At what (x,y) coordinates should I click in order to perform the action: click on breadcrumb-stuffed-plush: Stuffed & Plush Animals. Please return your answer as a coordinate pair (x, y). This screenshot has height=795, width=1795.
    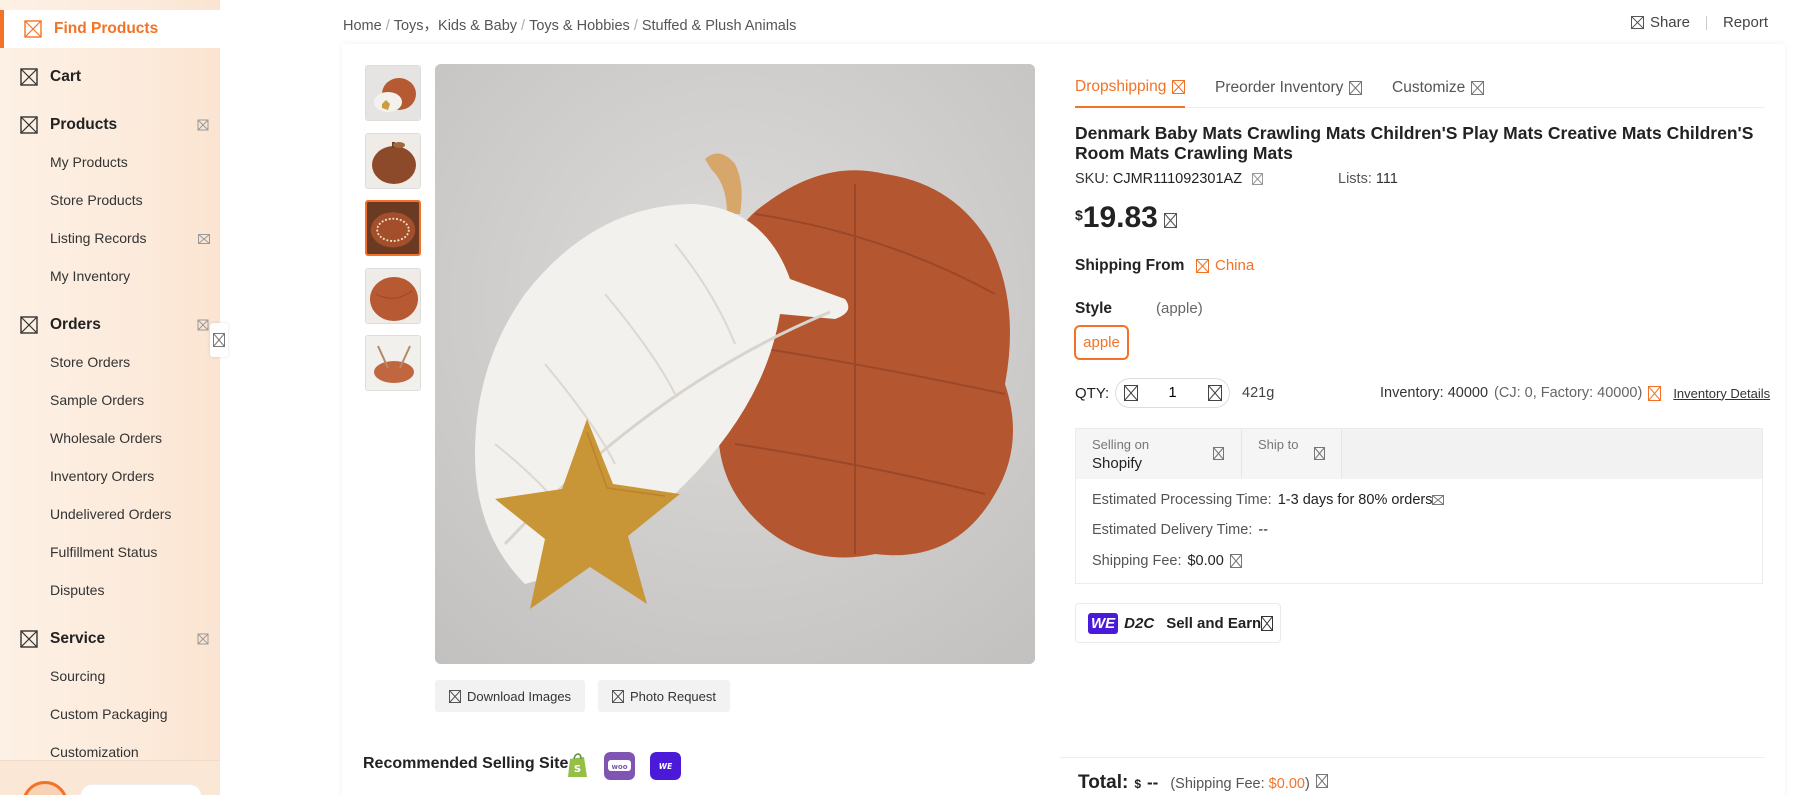
    Looking at the image, I should click on (719, 26).